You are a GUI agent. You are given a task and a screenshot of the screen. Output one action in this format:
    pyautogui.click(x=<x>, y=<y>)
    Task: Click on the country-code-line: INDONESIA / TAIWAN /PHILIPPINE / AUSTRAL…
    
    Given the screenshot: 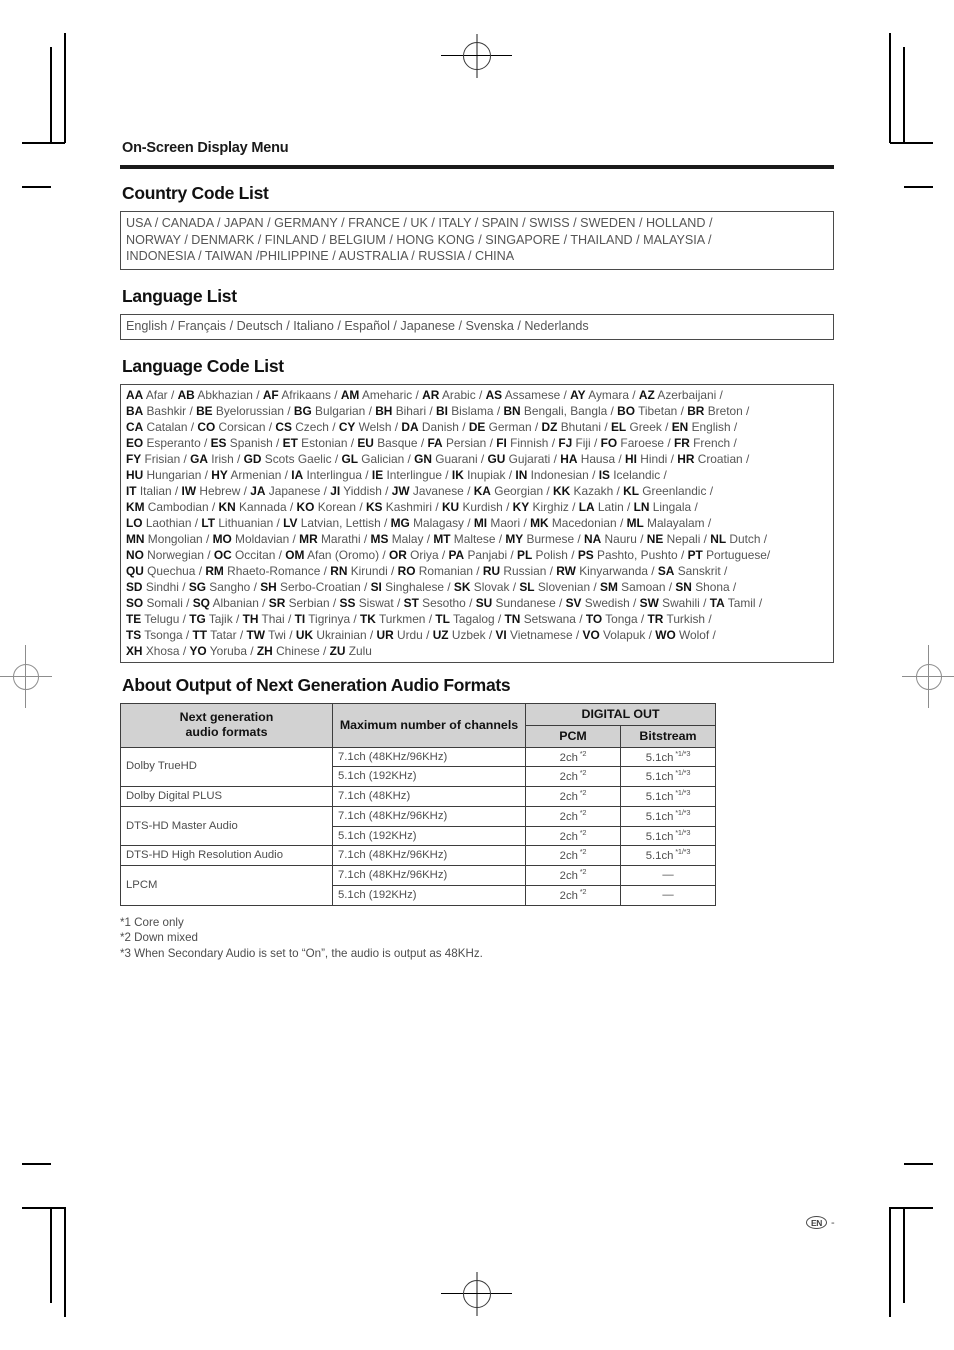 What is the action you would take?
    pyautogui.click(x=320, y=256)
    